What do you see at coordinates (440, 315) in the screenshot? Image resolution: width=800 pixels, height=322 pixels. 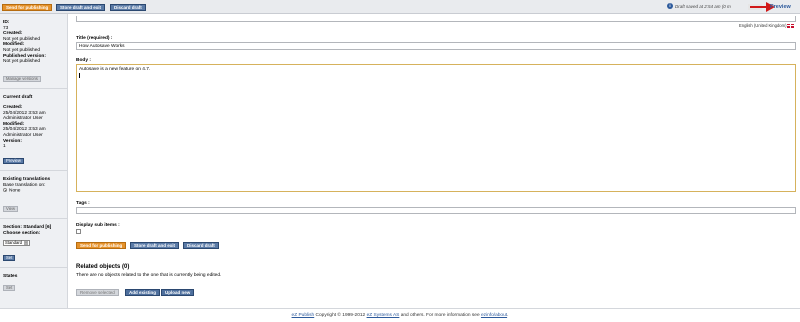 I see `footer-more-info-text: and others. For more information see` at bounding box center [440, 315].